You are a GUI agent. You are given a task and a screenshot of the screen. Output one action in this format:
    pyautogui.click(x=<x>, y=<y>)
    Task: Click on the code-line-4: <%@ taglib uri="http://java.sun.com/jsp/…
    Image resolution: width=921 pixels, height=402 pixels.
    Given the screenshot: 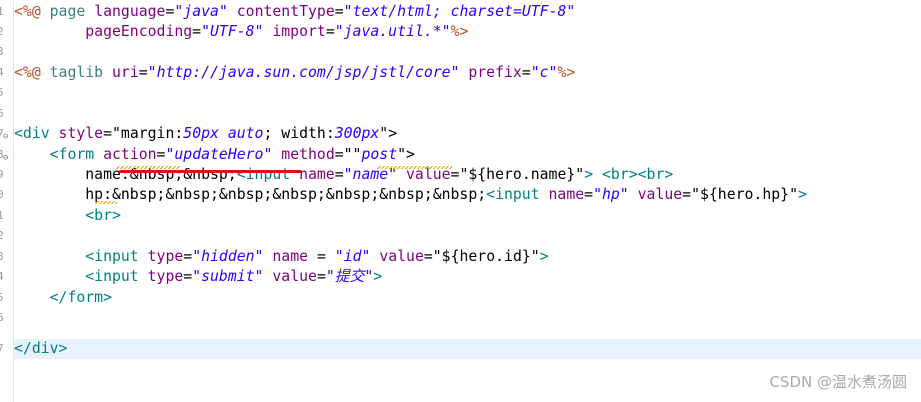 What is the action you would take?
    pyautogui.click(x=295, y=72)
    